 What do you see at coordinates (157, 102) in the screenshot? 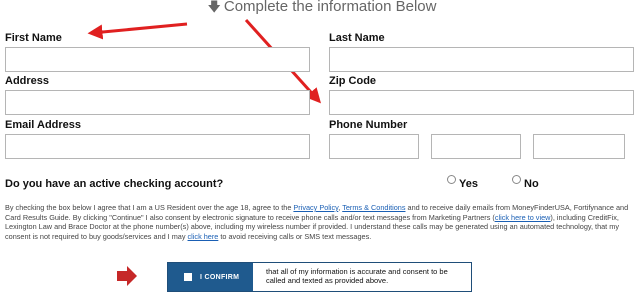
I see `address-input` at bounding box center [157, 102].